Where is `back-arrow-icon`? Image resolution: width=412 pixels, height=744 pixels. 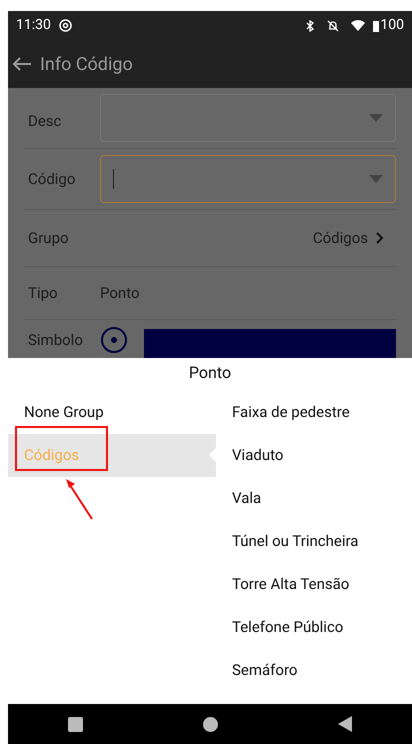
back-arrow-icon is located at coordinates (22, 64).